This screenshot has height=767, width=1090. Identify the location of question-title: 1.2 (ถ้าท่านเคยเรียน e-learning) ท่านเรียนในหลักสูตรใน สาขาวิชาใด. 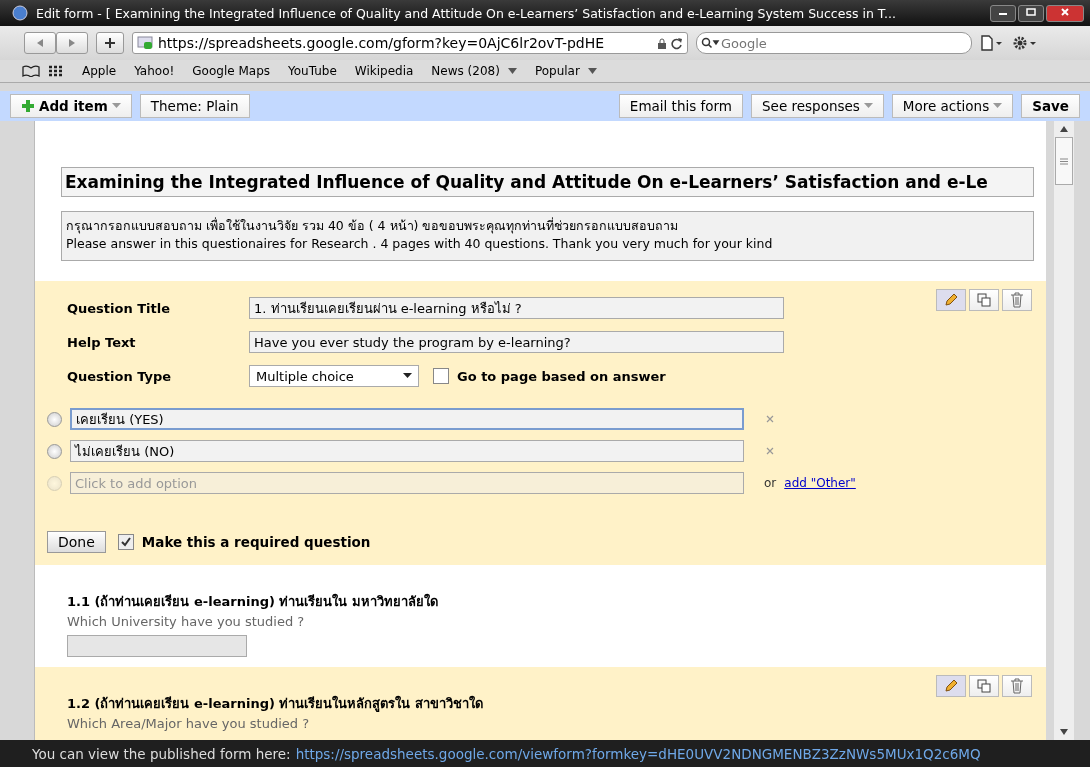
(275, 704).